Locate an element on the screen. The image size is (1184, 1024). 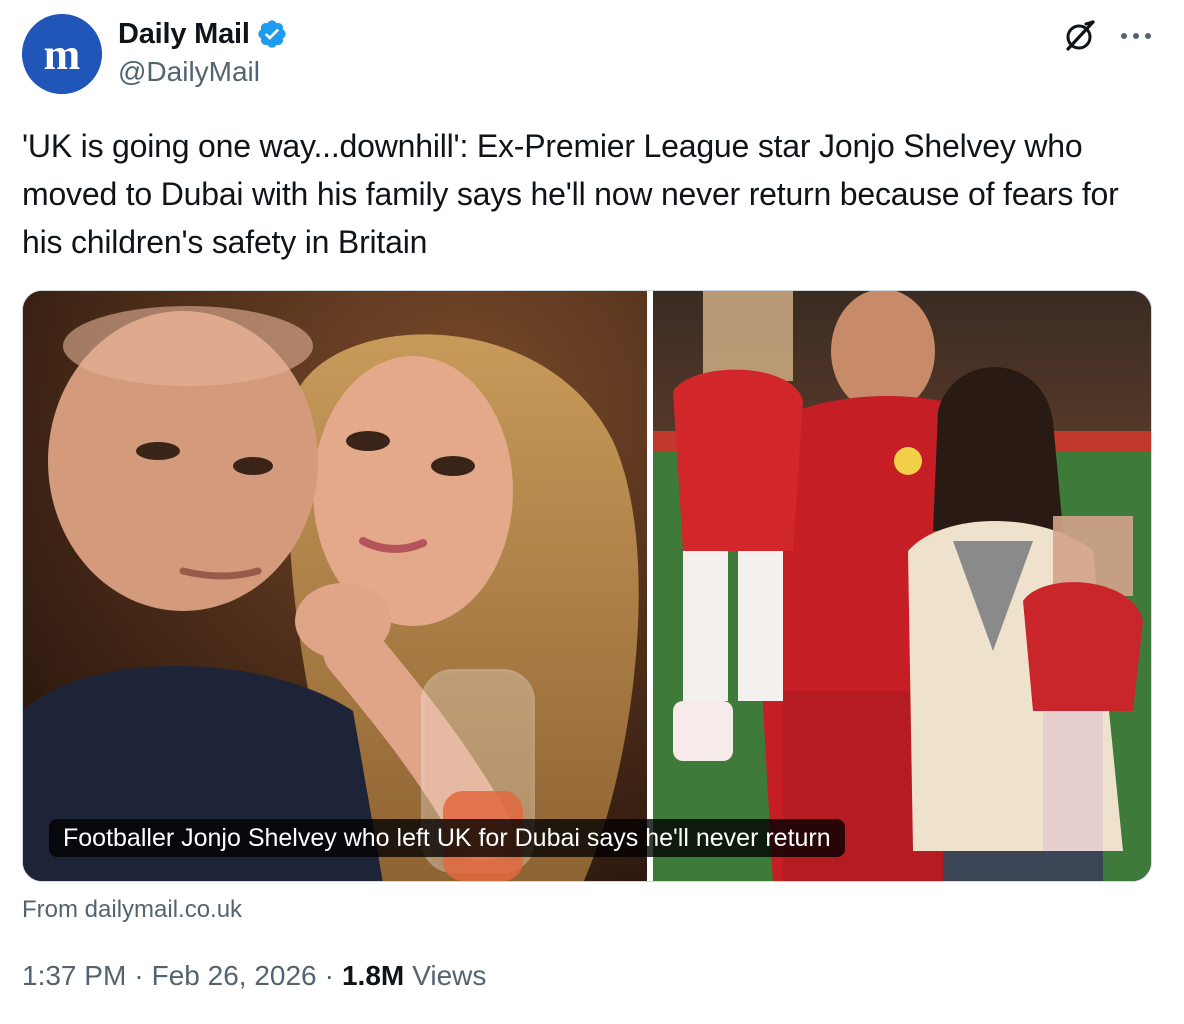
svg-text: m is located at coordinates (62, 54).